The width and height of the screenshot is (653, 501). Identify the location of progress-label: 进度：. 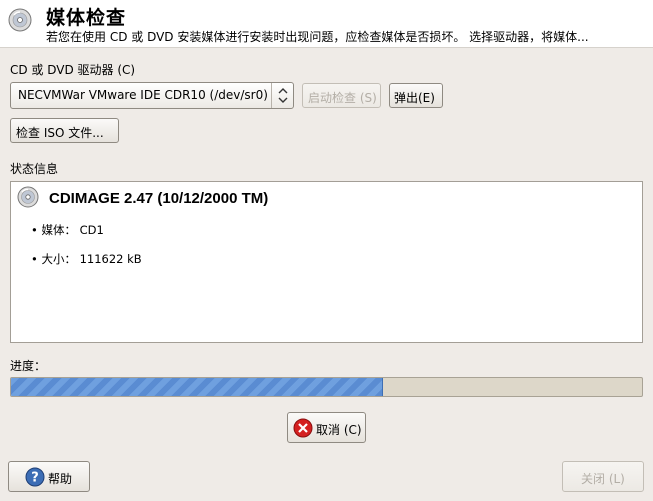
(28, 366).